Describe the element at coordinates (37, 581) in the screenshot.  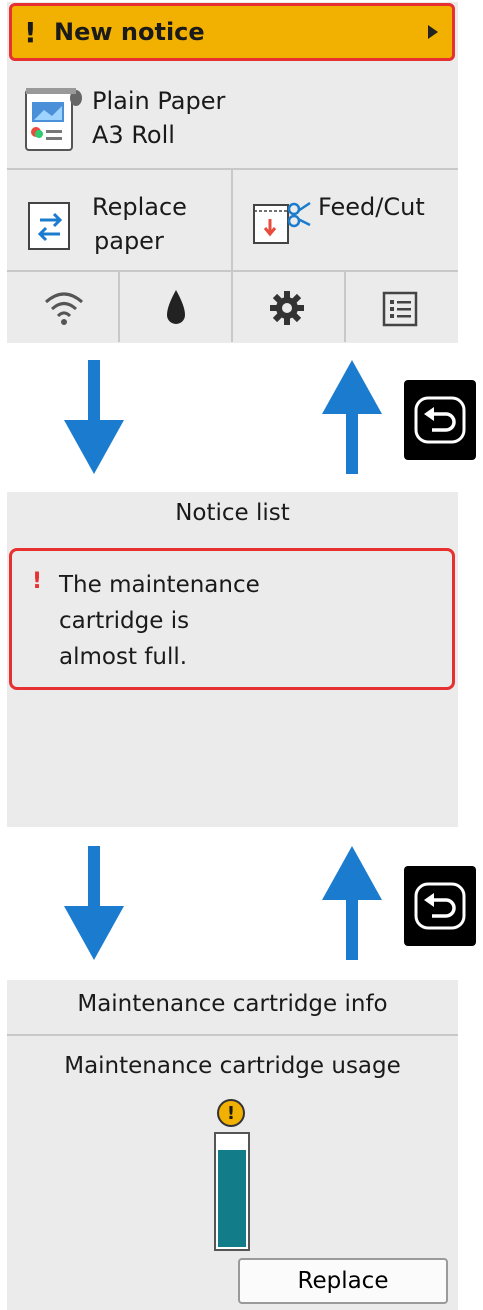
I see `alert-mark: !` at that location.